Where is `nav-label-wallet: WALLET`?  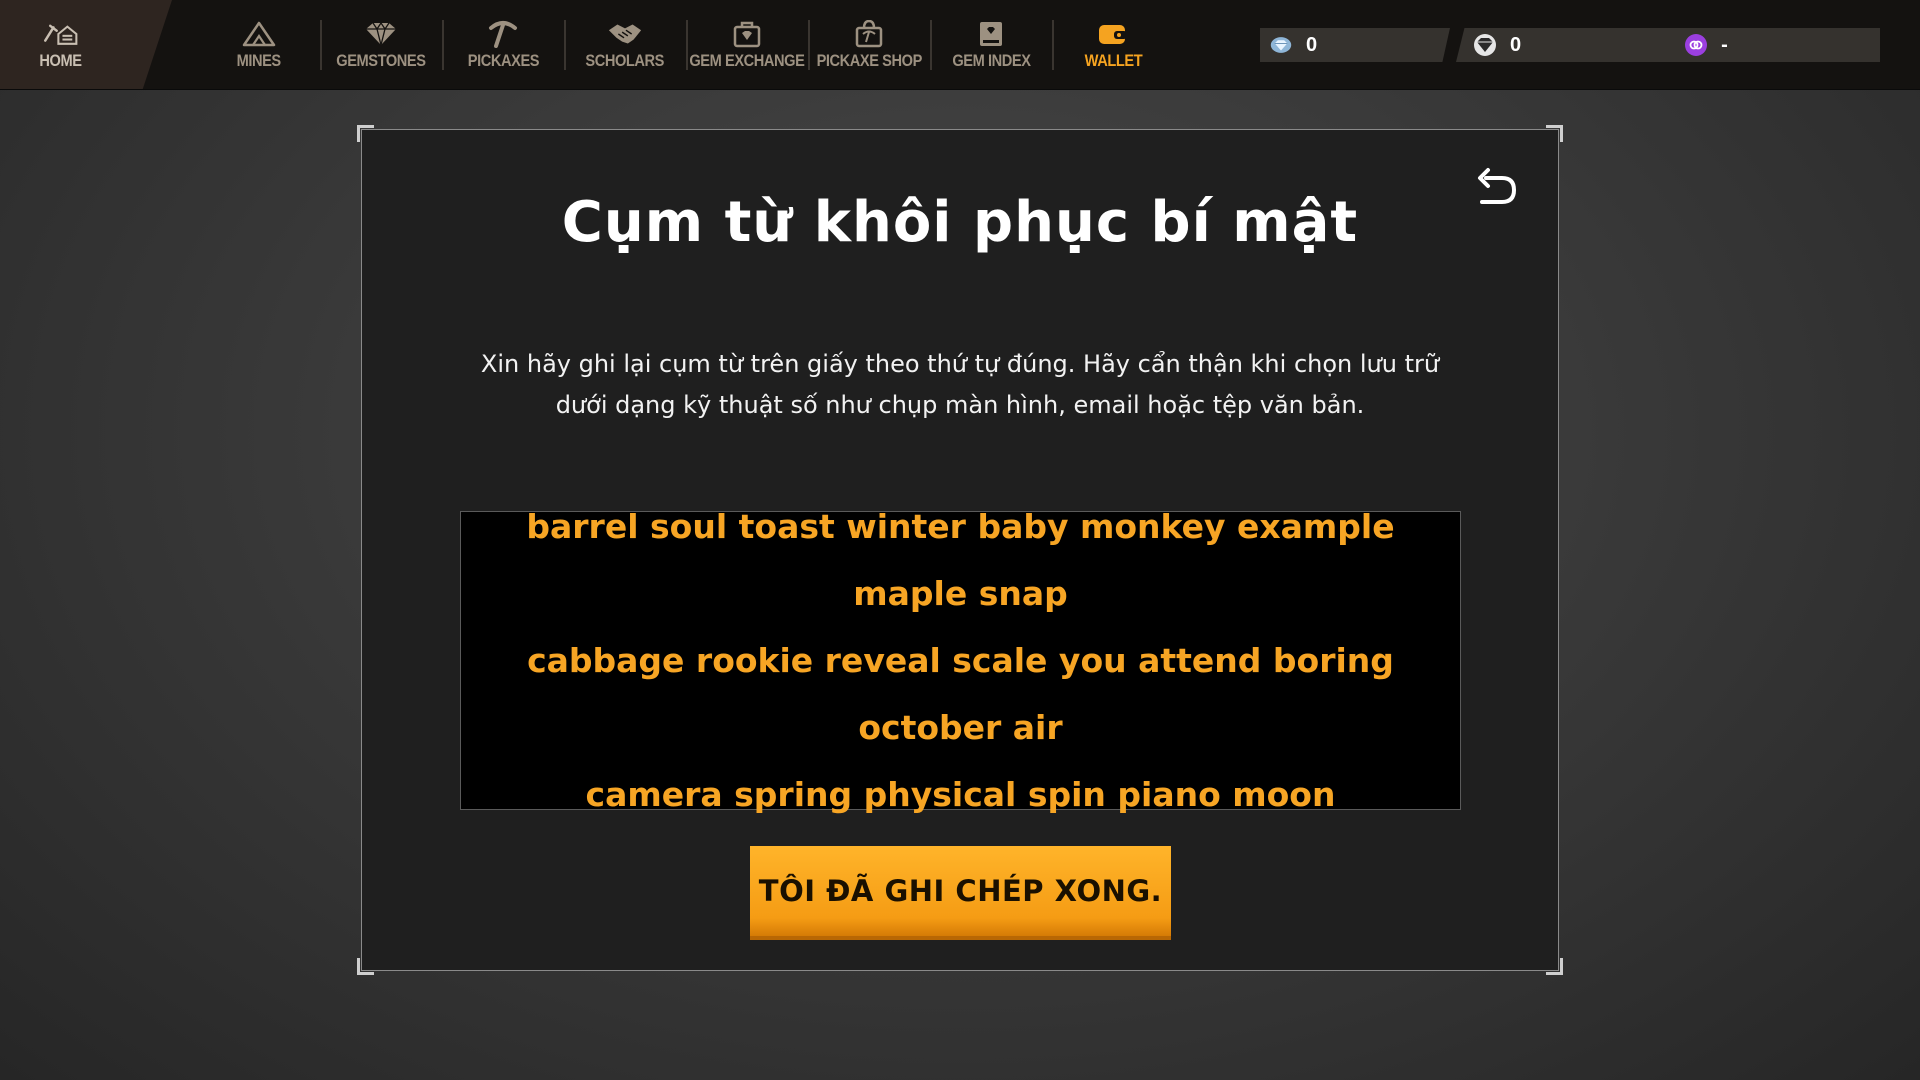
nav-label-wallet: WALLET is located at coordinates (1113, 60).